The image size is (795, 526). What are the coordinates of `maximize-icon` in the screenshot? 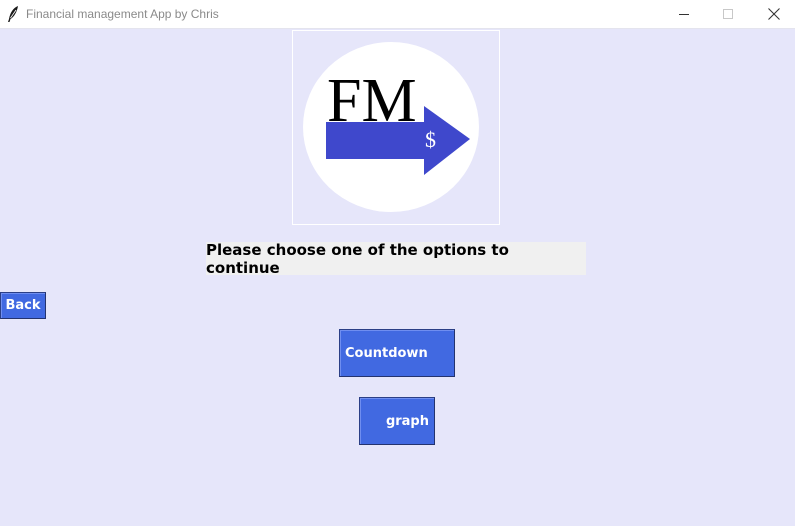 It's located at (728, 14).